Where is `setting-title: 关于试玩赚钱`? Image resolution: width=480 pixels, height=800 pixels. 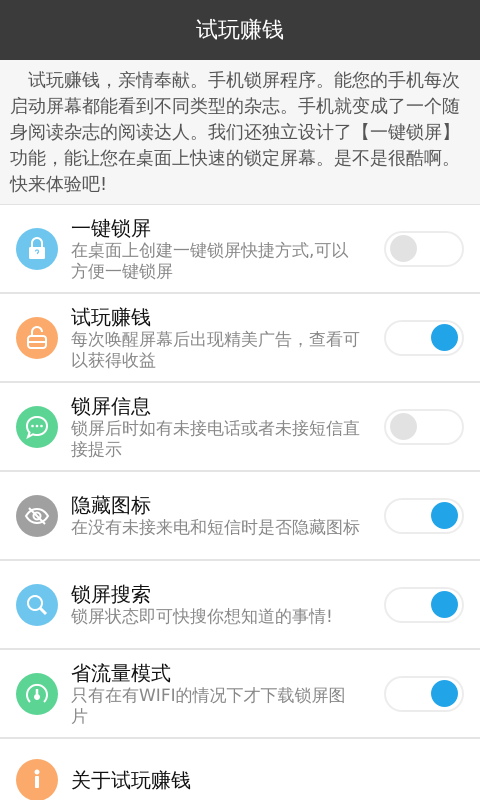
setting-title: 关于试玩赚钱 is located at coordinates (131, 780).